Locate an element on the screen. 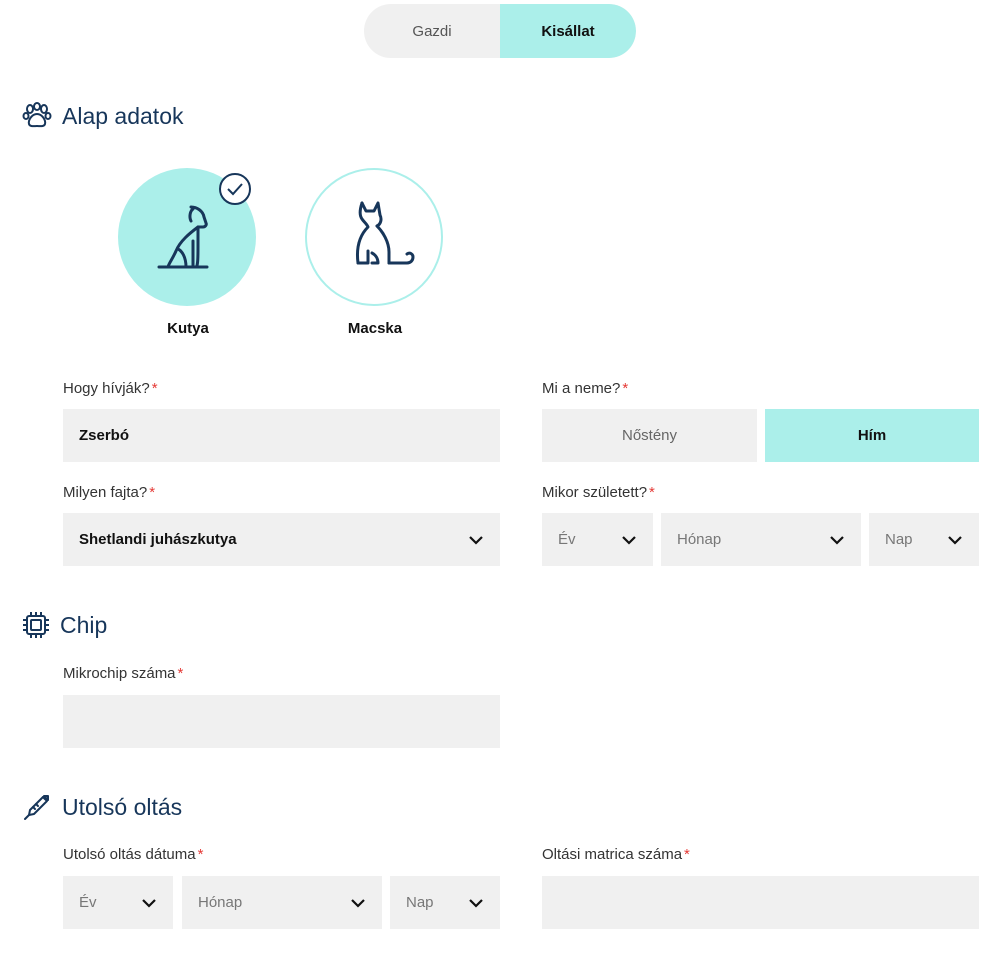 Image resolution: width=982 pixels, height=977 pixels. gender-option-male: Hím is located at coordinates (872, 435).